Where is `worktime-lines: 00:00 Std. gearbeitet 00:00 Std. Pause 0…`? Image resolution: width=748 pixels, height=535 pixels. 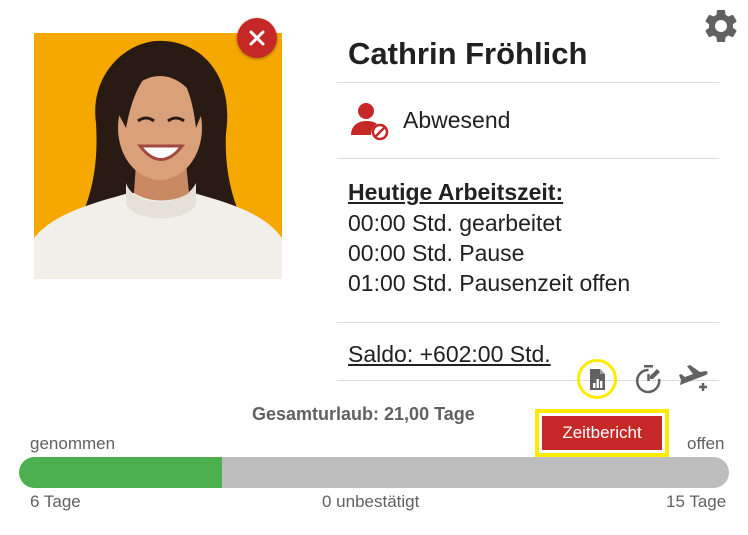
worktime-lines: 00:00 Std. gearbeitet 00:00 Std. Pause 0… is located at coordinates (528, 264).